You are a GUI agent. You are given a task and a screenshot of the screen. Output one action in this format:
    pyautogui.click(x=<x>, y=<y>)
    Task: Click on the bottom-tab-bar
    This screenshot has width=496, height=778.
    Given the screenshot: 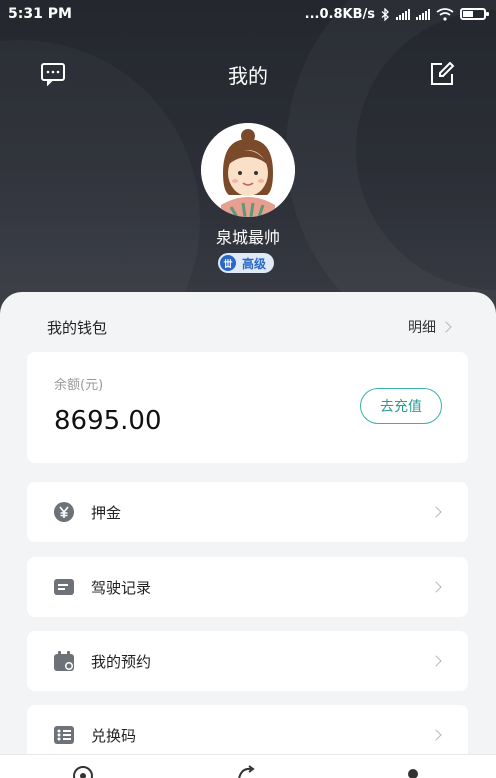 What is the action you would take?
    pyautogui.click(x=248, y=766)
    